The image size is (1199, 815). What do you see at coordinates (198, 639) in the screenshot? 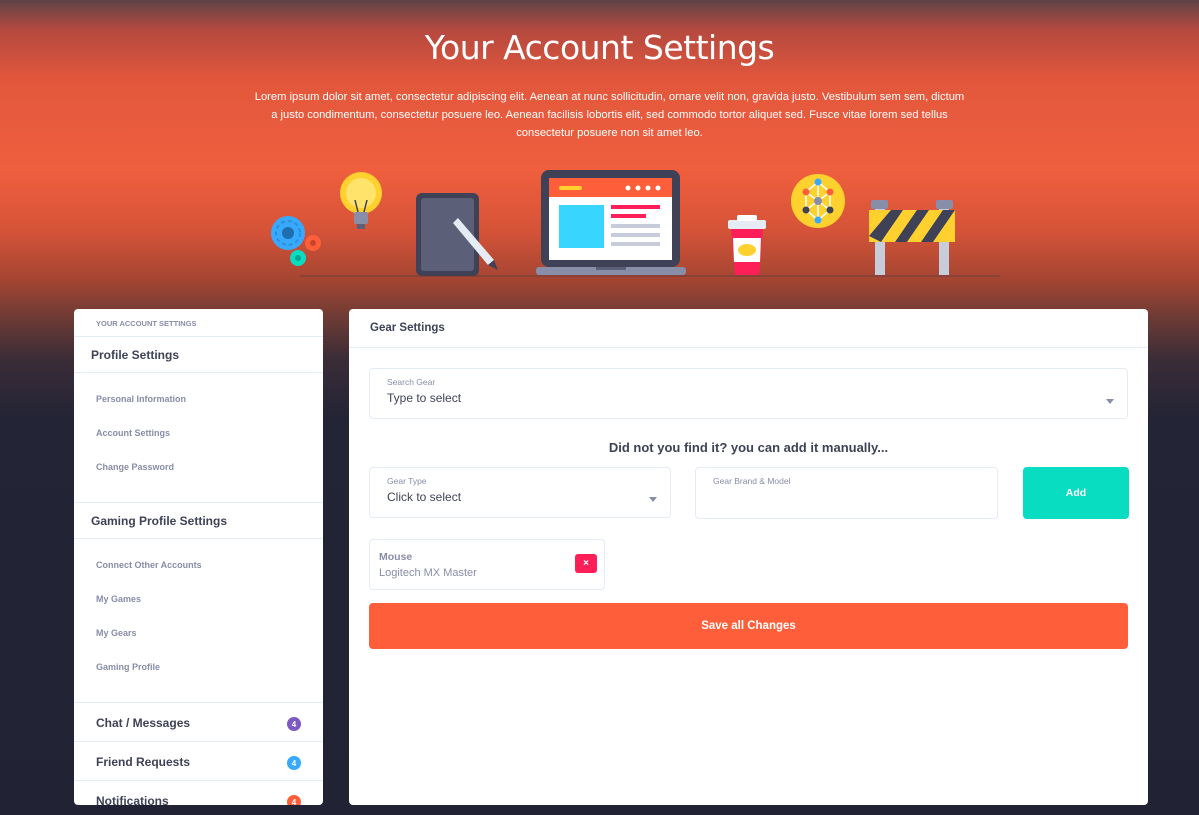
I see `sidebar-item-my-gears: My Gears` at bounding box center [198, 639].